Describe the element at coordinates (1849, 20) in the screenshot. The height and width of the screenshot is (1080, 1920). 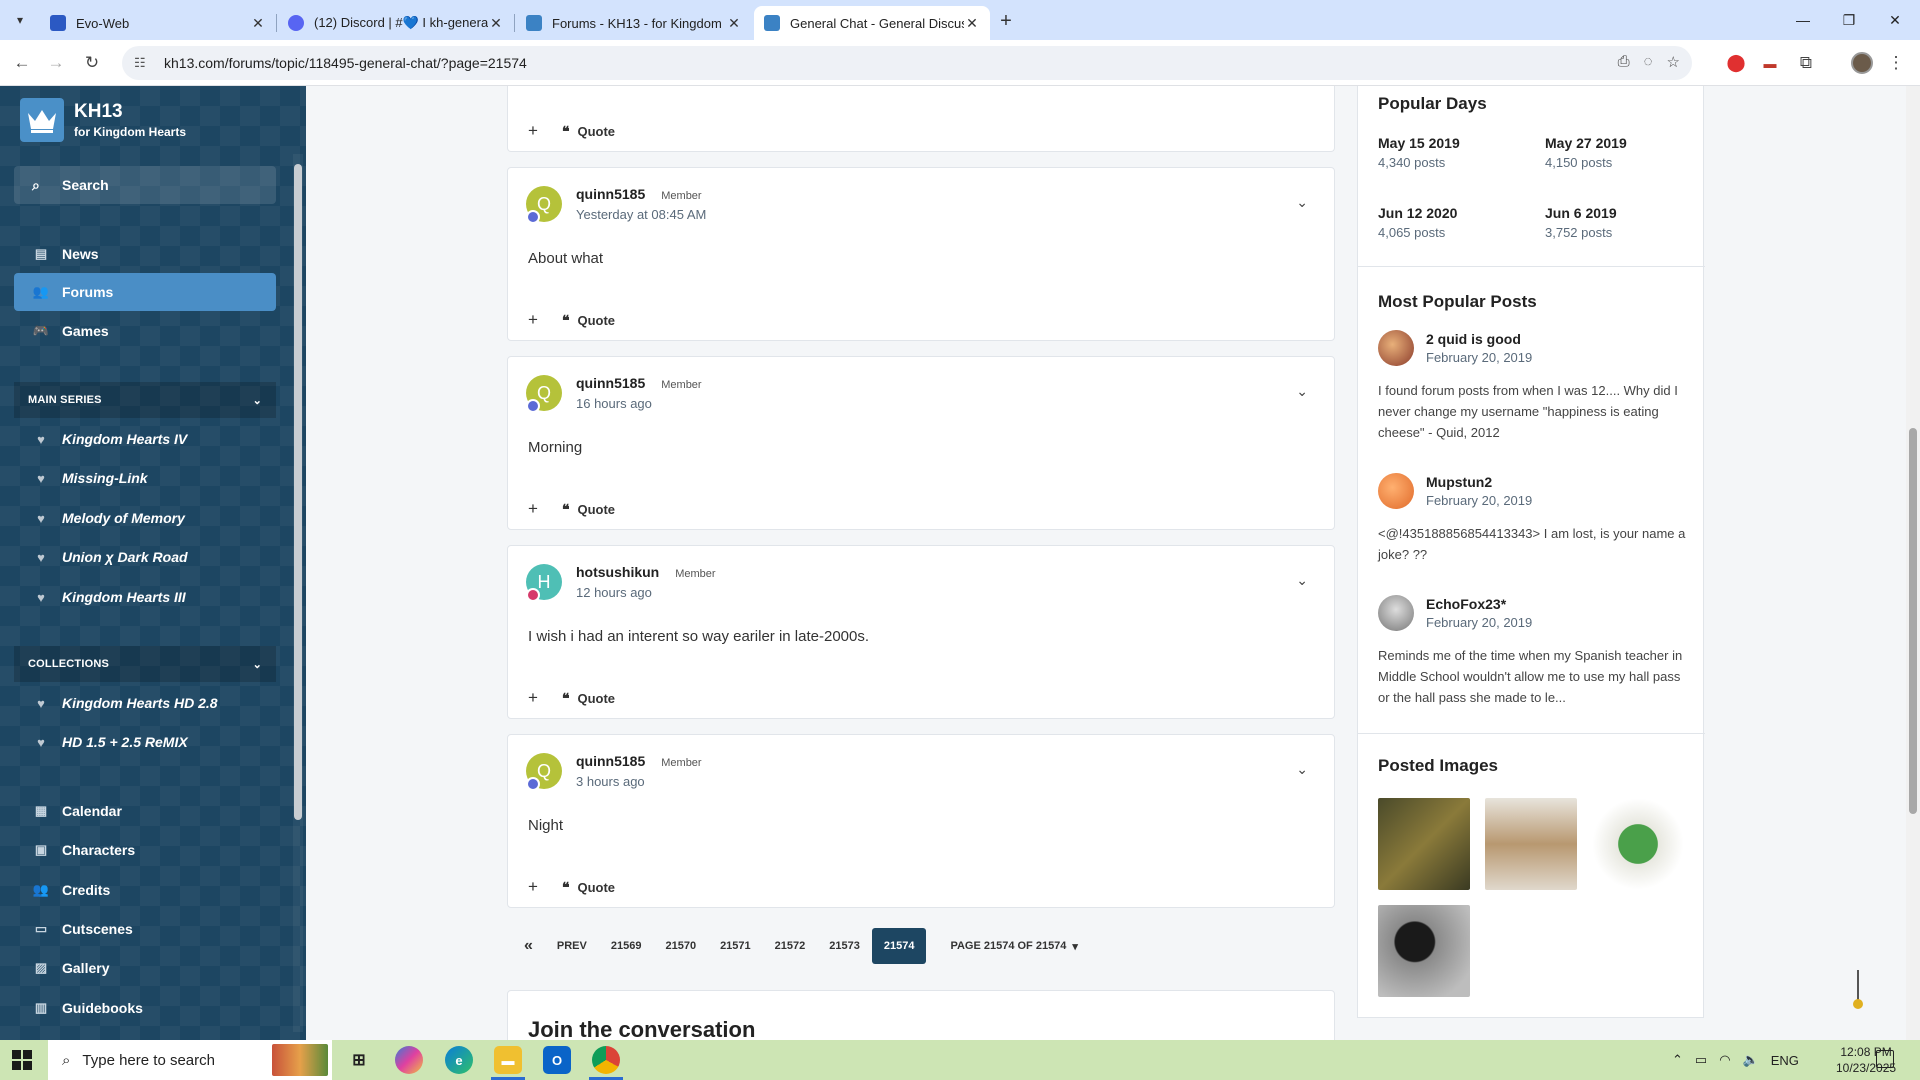
I see `restore-window-icon: ❐` at that location.